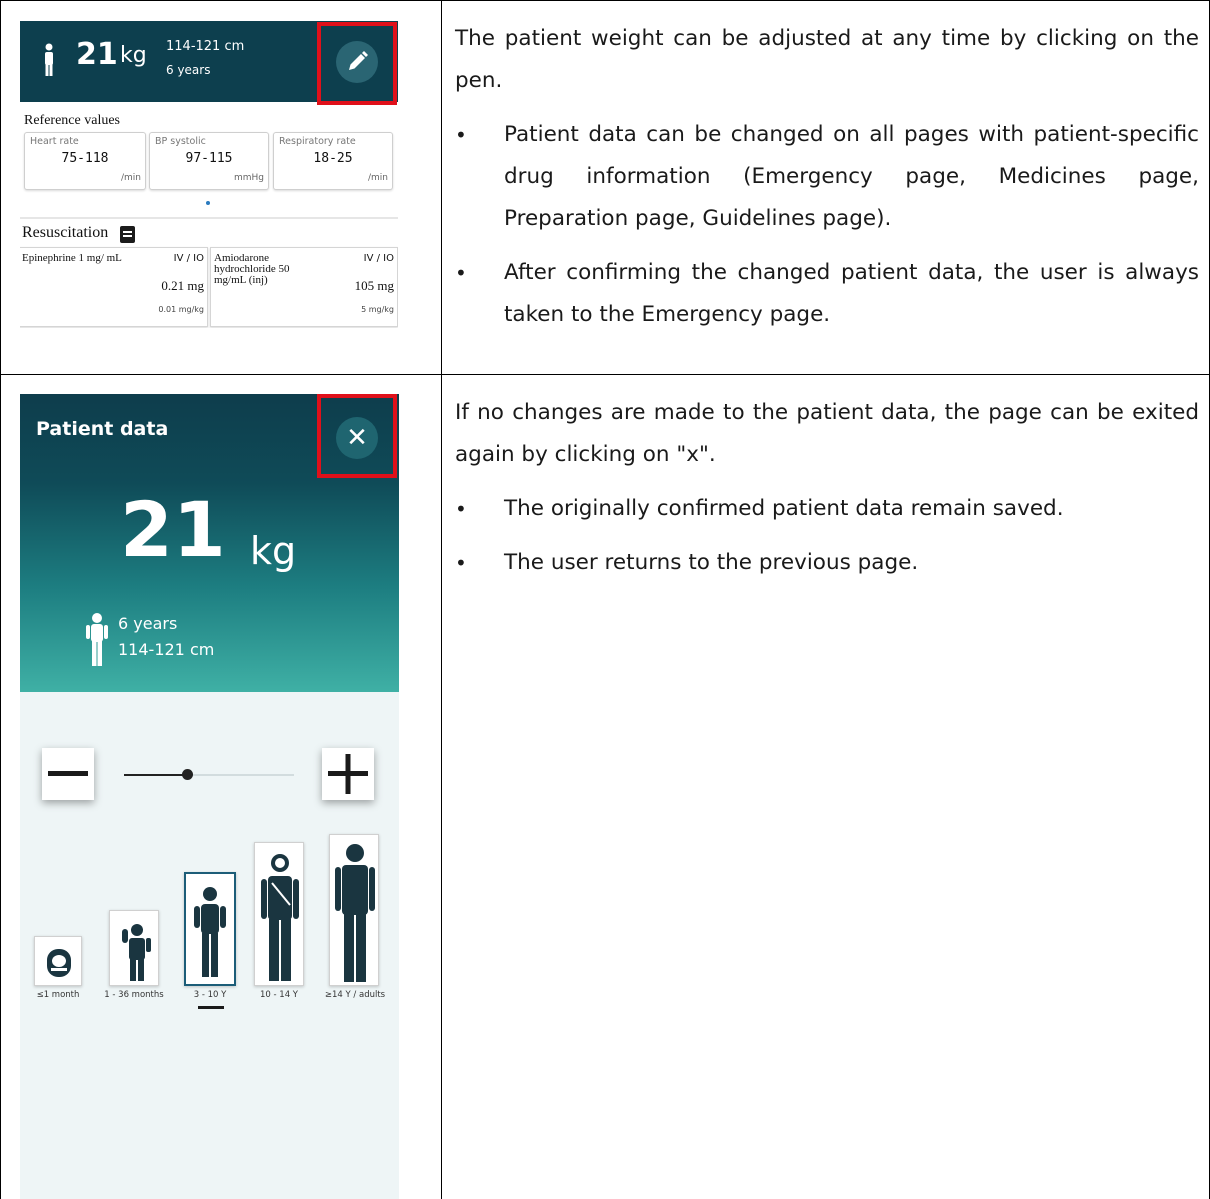 The image size is (1210, 1199). Describe the element at coordinates (208, 203) in the screenshot. I see `page-indicator-dot` at that location.